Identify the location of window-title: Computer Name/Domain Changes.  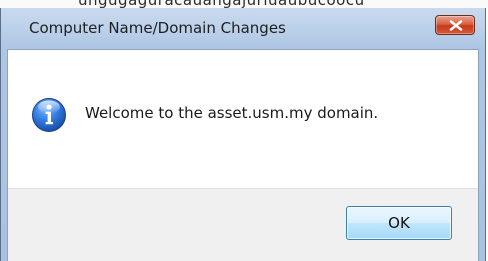
(157, 28).